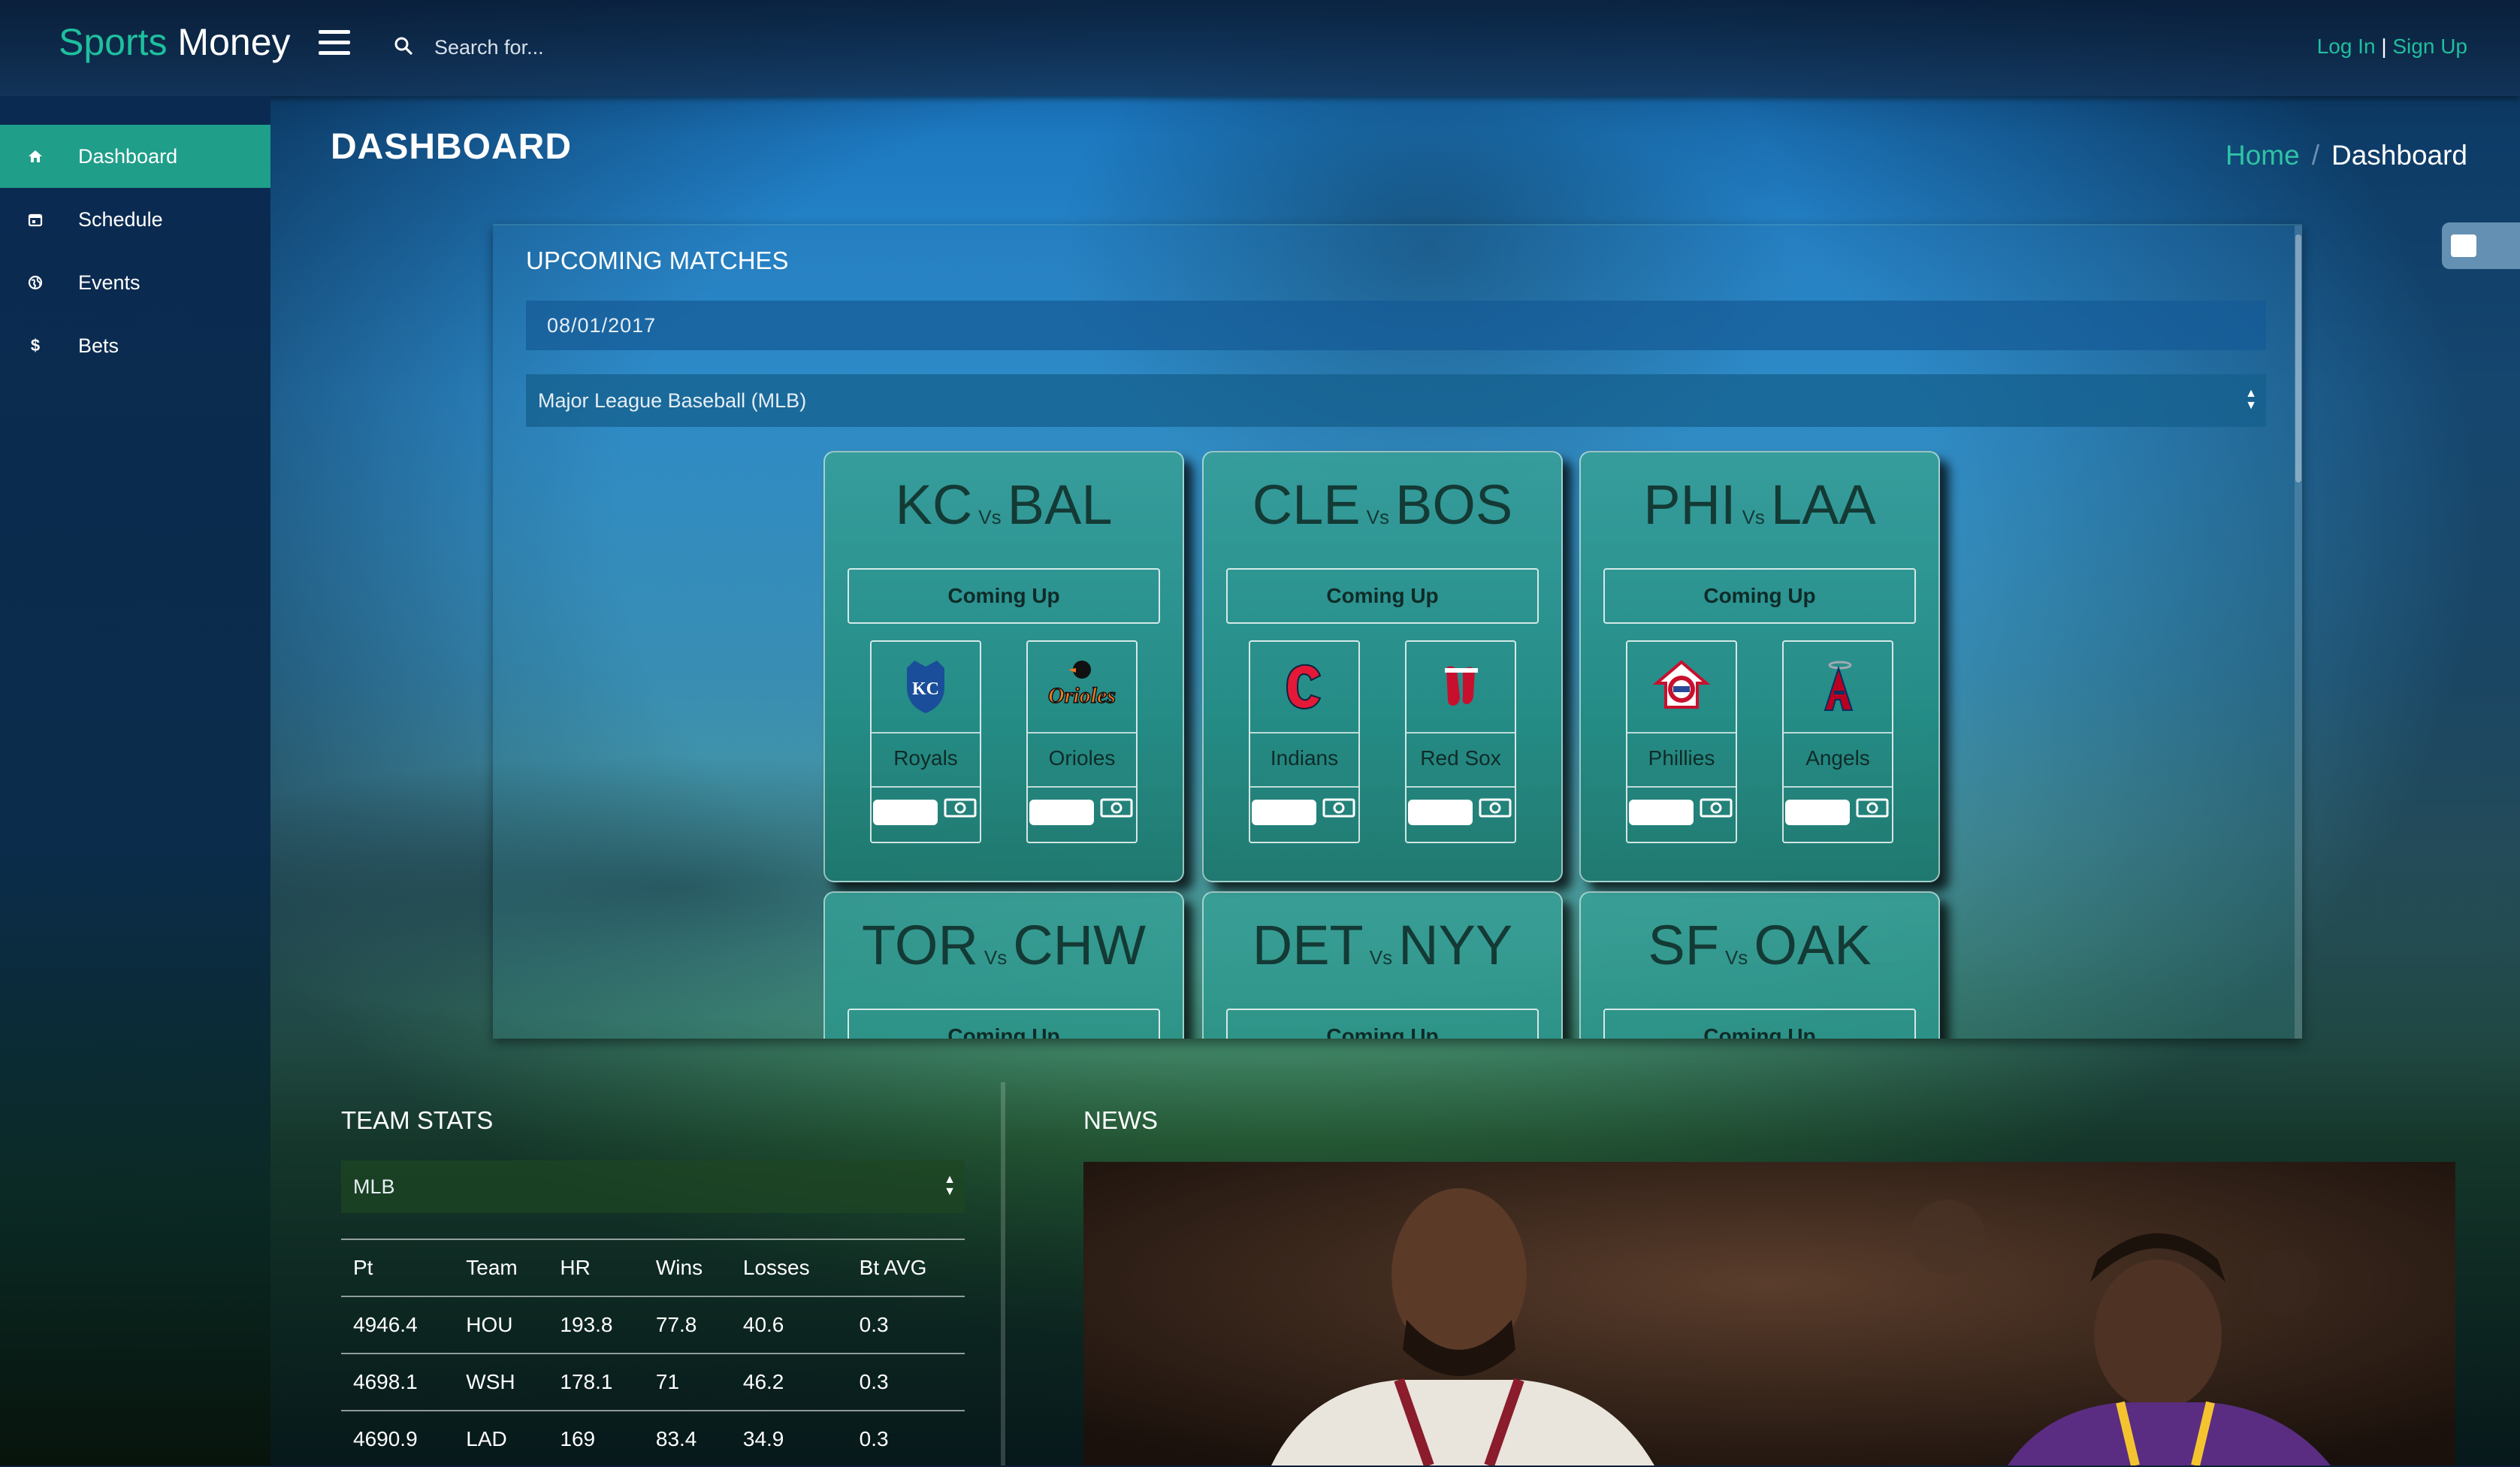  What do you see at coordinates (1682, 742) in the screenshot?
I see `team-box: Phillies` at bounding box center [1682, 742].